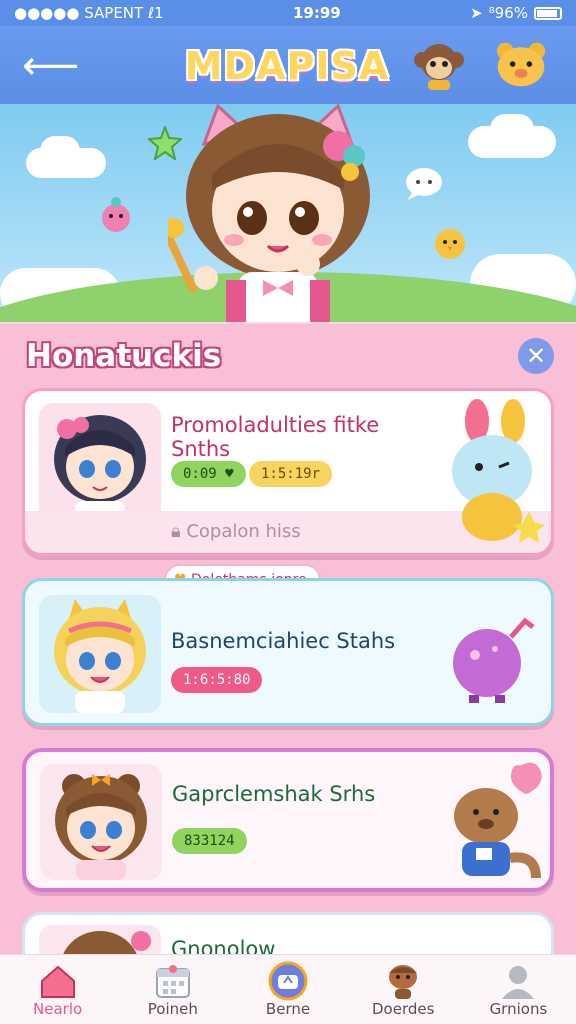 This screenshot has width=576, height=1024. I want to click on game-icon, so click(288, 981).